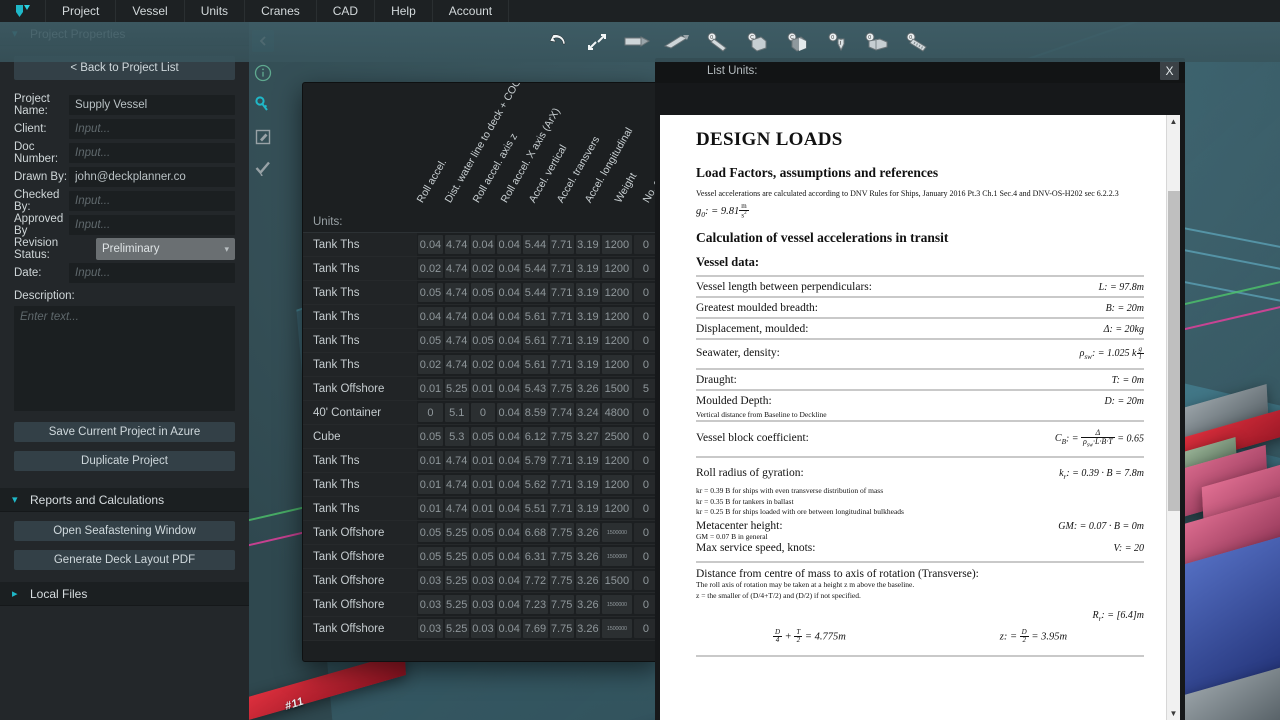 This screenshot has width=1280, height=720. Describe the element at coordinates (535, 268) in the screenshot. I see `table-cell: 5.44` at that location.